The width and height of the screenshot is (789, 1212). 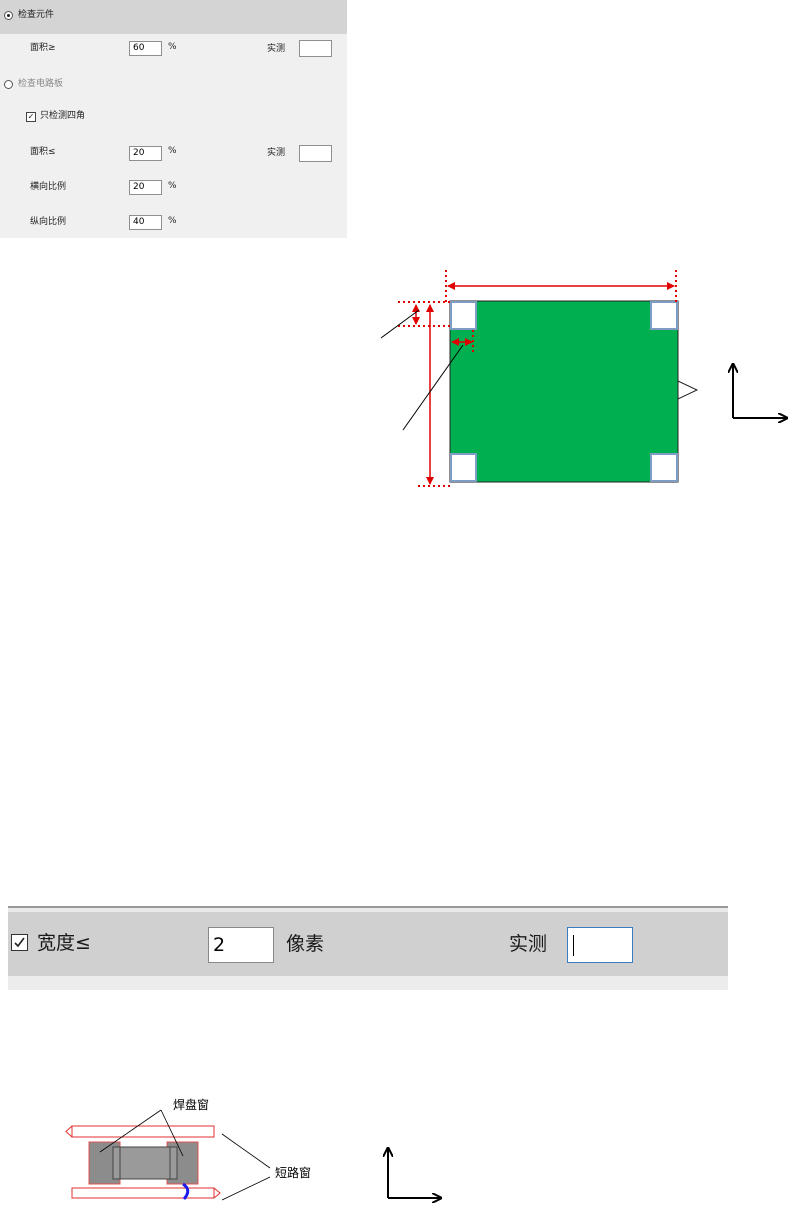 What do you see at coordinates (688, 390) in the screenshot?
I see `orientation-triangle` at bounding box center [688, 390].